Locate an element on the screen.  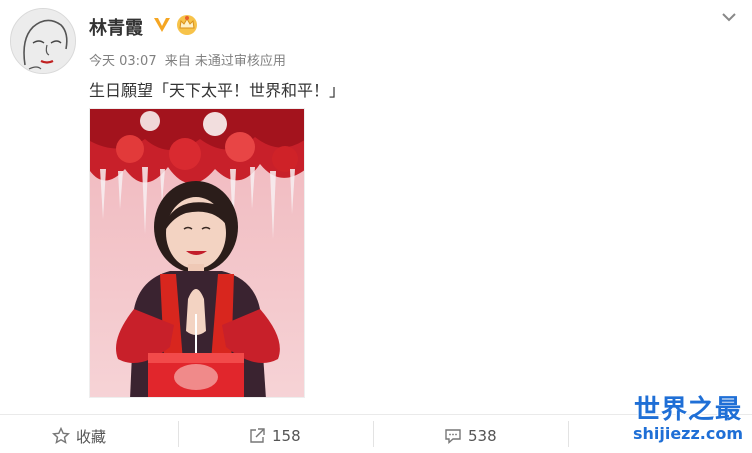
post-time: 今天 03:07 is located at coordinates (123, 61).